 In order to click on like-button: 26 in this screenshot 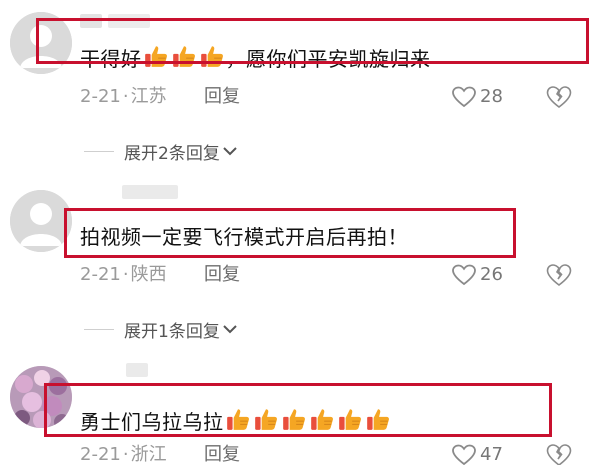, I will do `click(477, 275)`.